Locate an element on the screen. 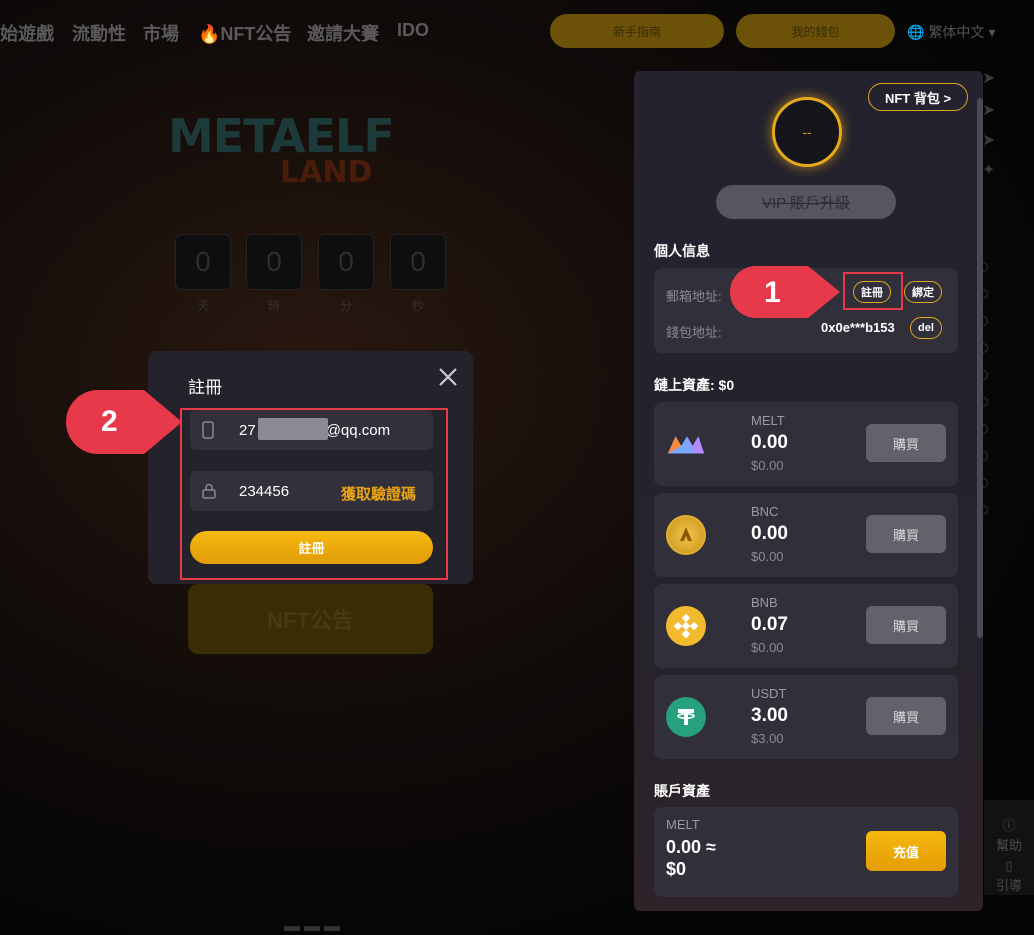  bnc-icon is located at coordinates (686, 535).